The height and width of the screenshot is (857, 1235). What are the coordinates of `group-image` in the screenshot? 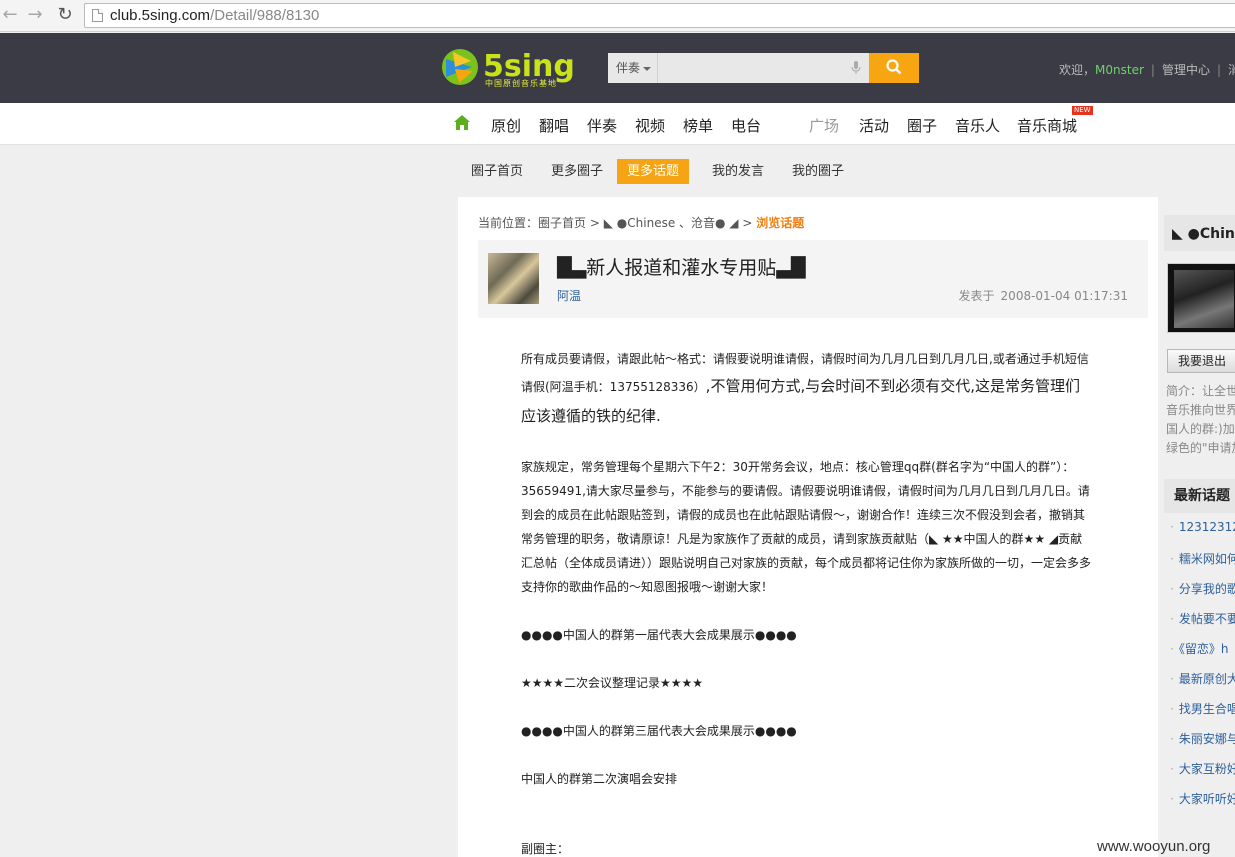 It's located at (1201, 298).